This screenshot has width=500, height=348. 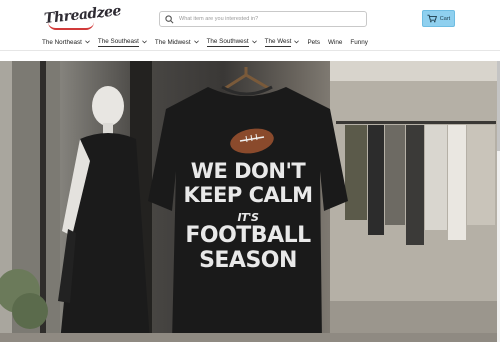 I want to click on nav-item-funny: Funny, so click(x=359, y=42).